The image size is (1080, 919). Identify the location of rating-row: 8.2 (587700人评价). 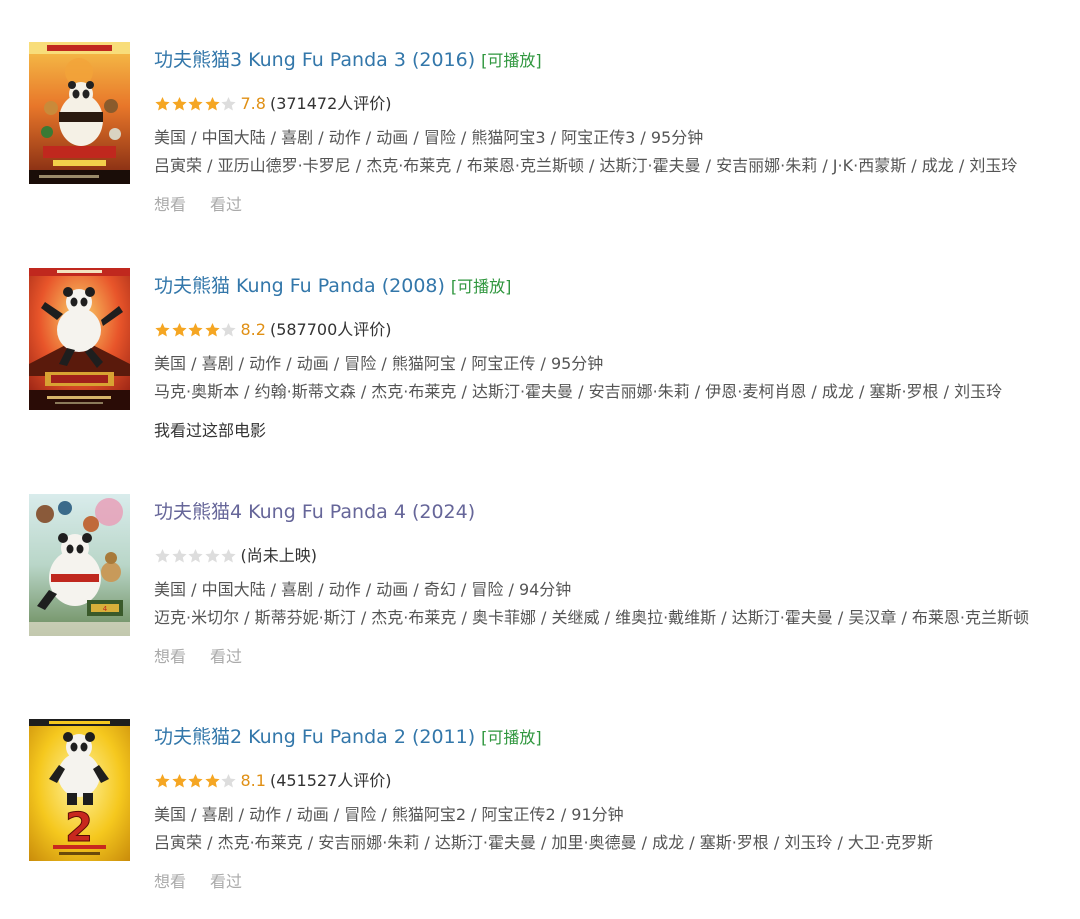
(273, 330).